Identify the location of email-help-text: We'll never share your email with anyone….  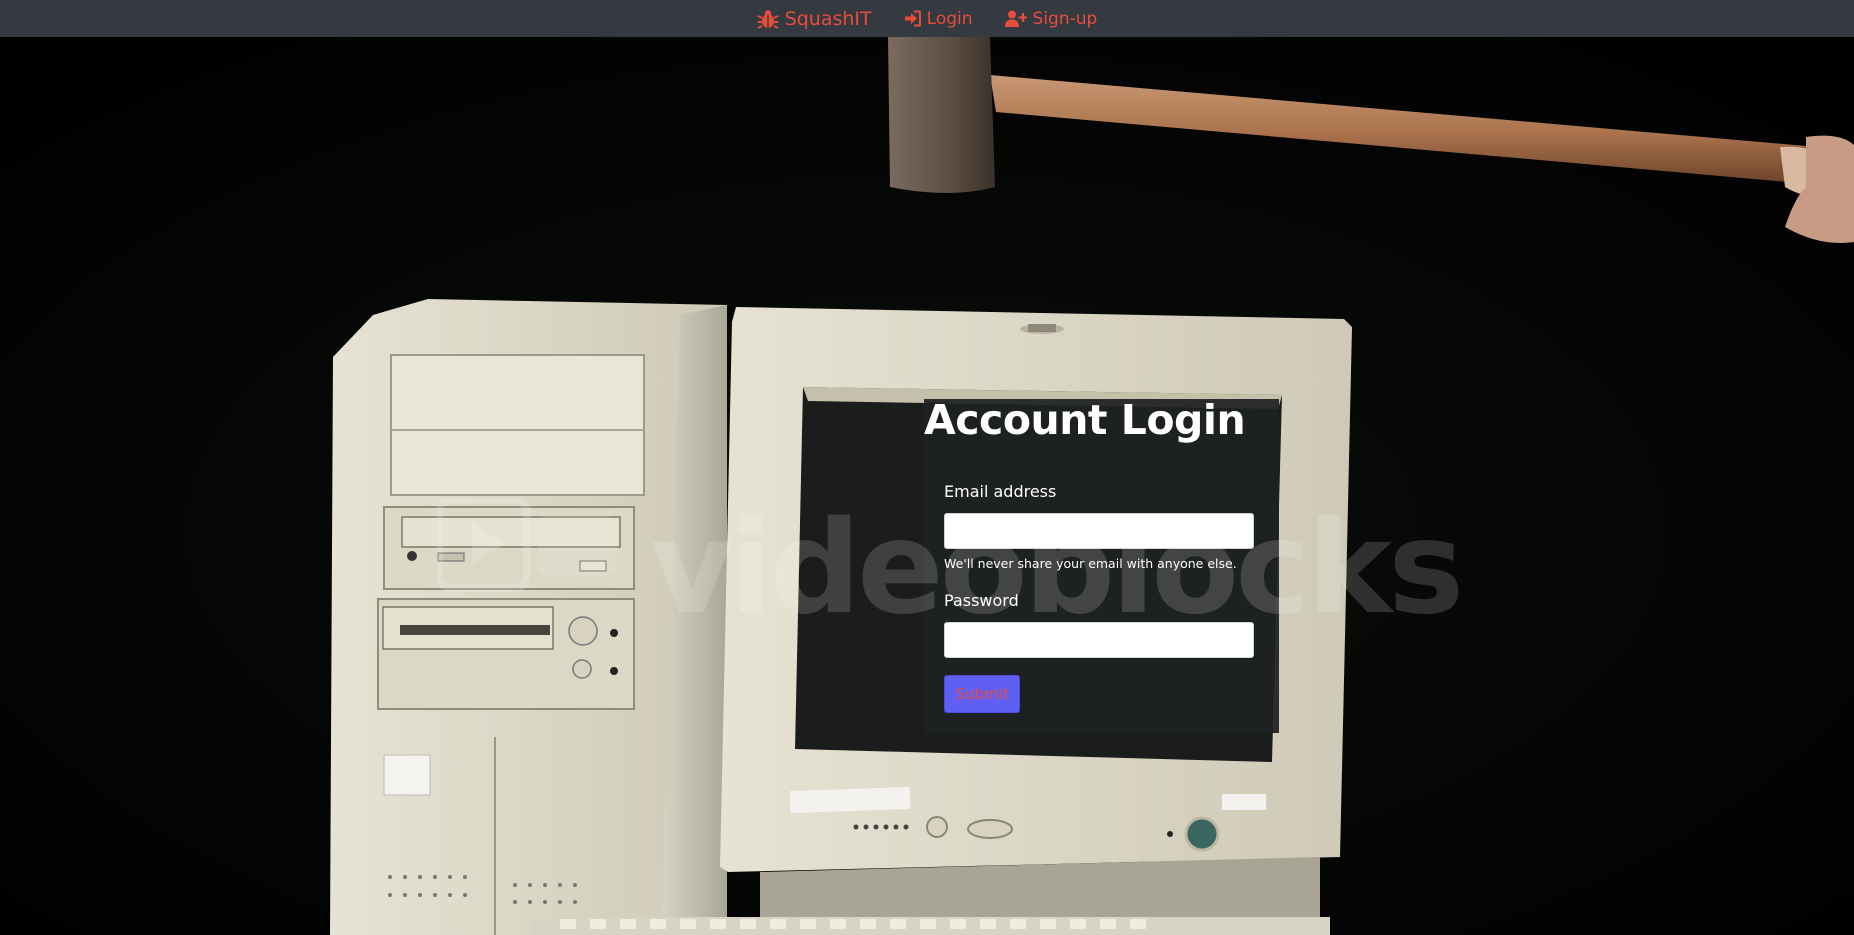
(1090, 563).